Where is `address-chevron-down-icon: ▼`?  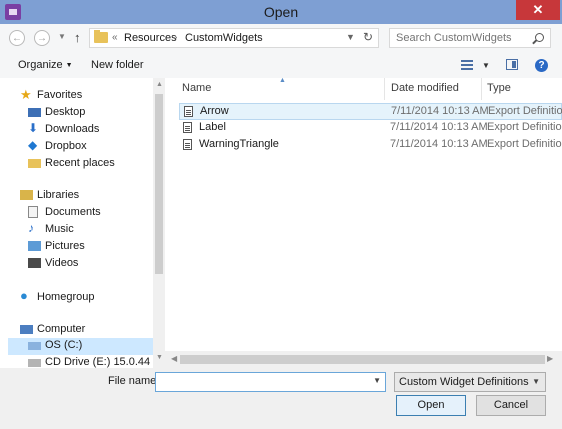 address-chevron-down-icon: ▼ is located at coordinates (350, 37).